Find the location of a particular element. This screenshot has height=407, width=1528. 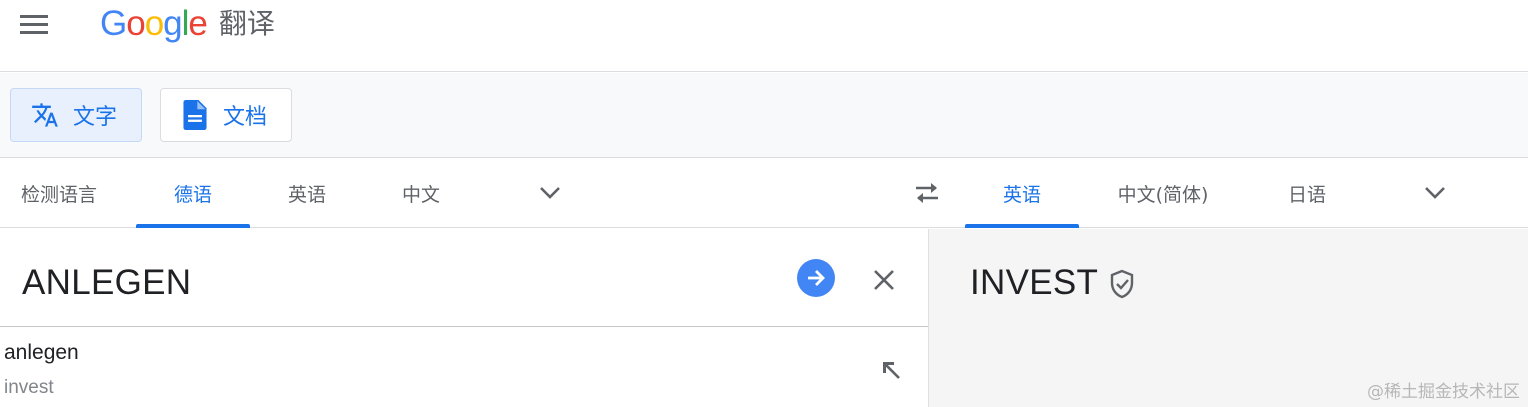

clear-source-button is located at coordinates (884, 280).